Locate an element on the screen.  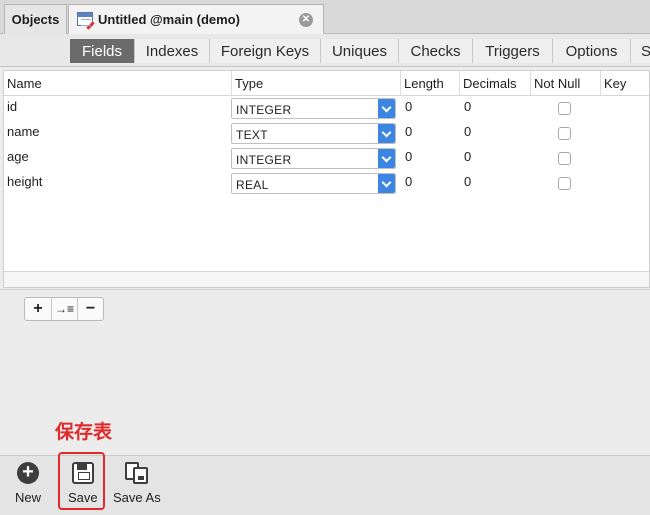
column-header-name: Name is located at coordinates (117, 83).